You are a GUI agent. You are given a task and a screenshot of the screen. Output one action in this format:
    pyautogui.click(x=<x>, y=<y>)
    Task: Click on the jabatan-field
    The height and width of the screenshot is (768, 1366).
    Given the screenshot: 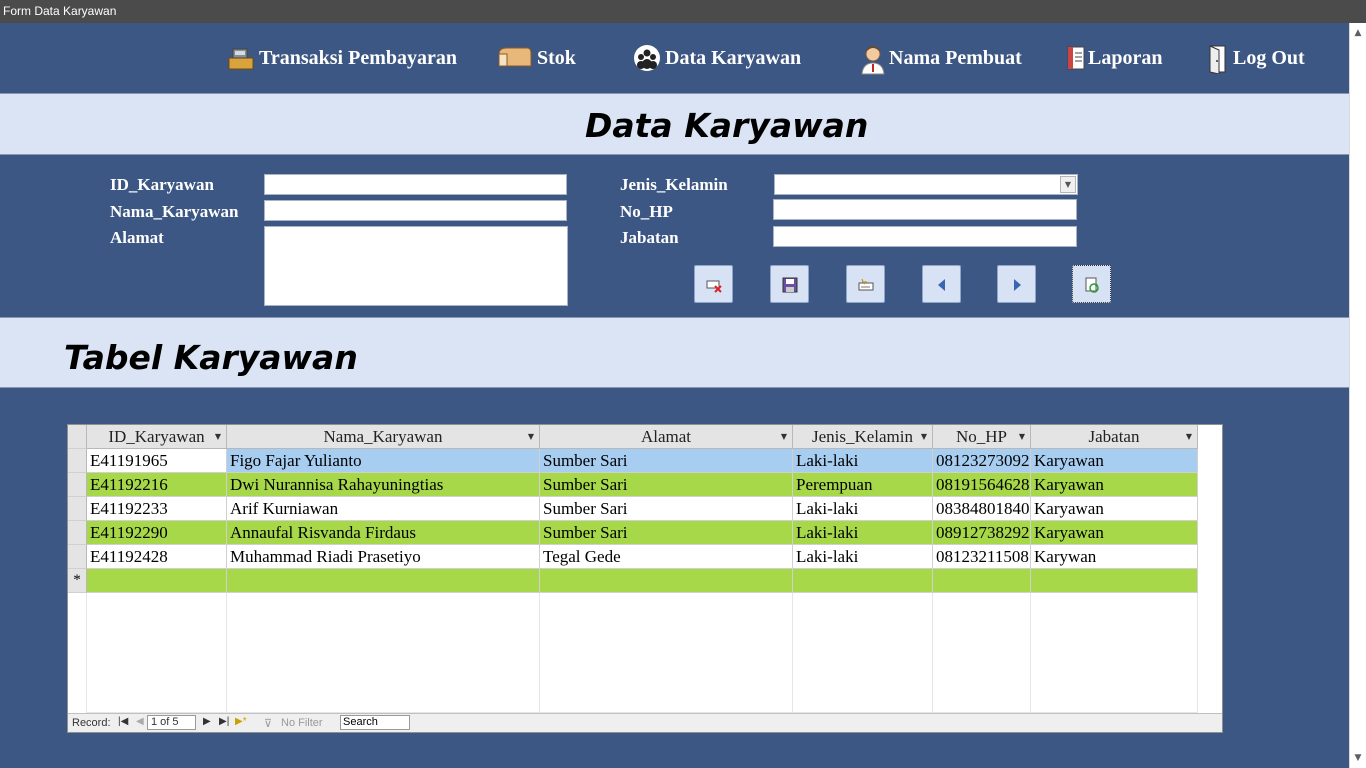 What is the action you would take?
    pyautogui.click(x=925, y=236)
    